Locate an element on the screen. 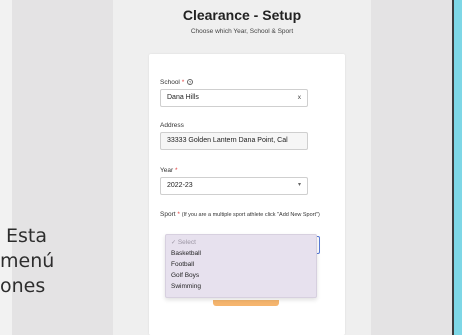 Image resolution: width=462 pixels, height=335 pixels. side-caption-line-3: ones is located at coordinates (23, 286).